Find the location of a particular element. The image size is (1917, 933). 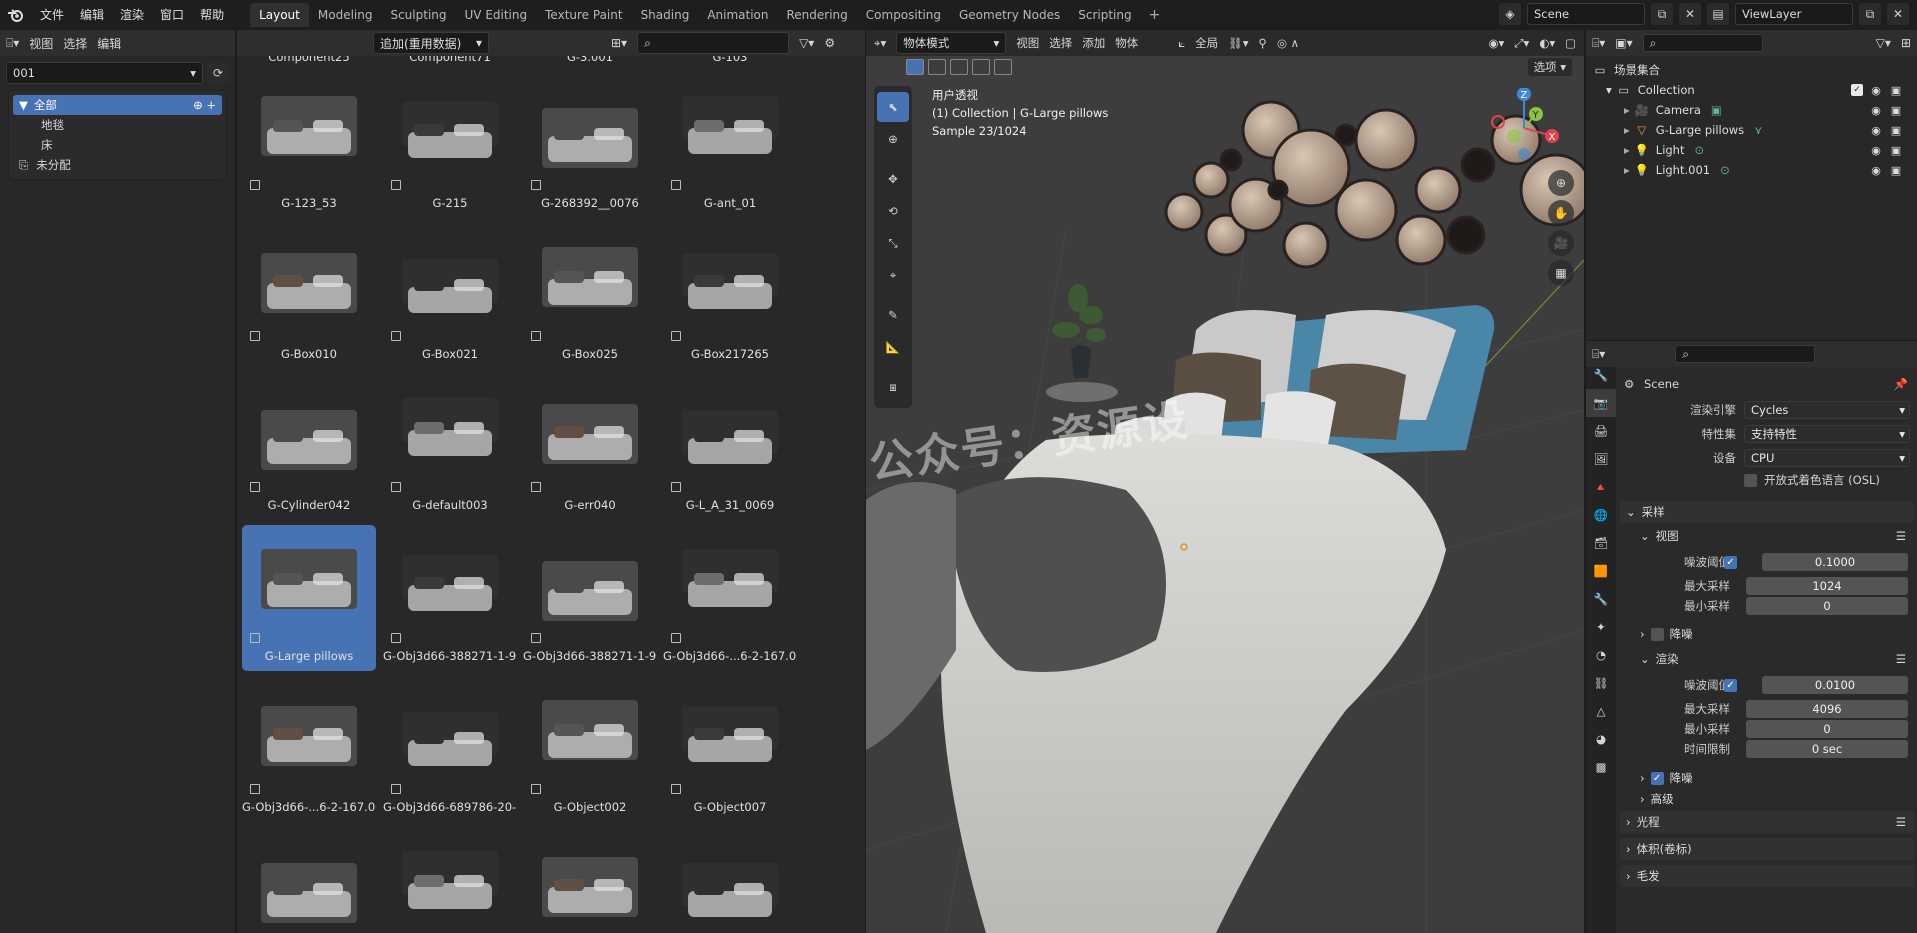

object-mode-dropdown: 物体模式 ▾ is located at coordinates (951, 43).